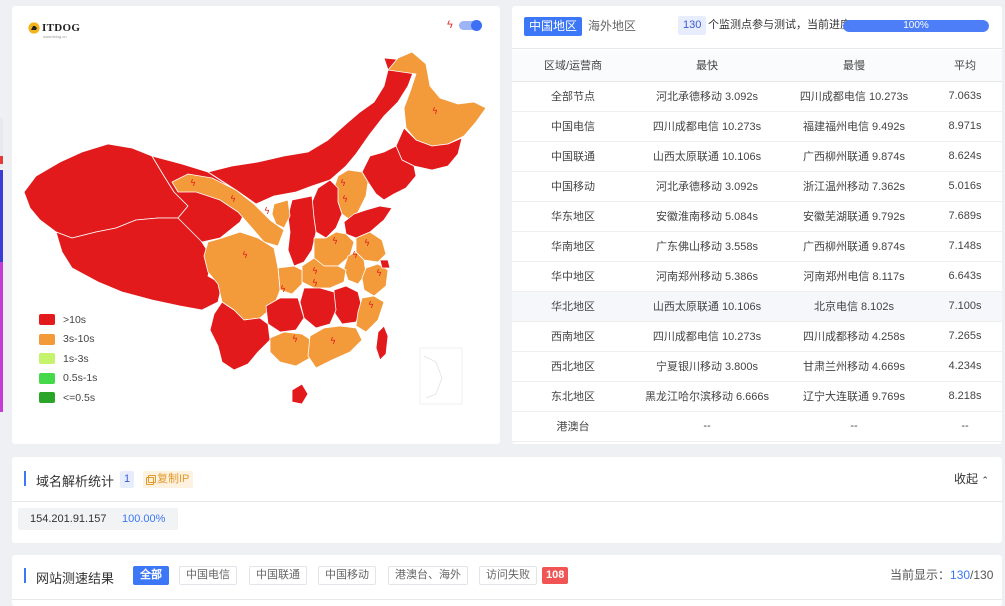 This screenshot has width=1005, height=606. What do you see at coordinates (854, 126) in the screenshot?
I see `table-cell: 福建福州电信 9.492s` at bounding box center [854, 126].